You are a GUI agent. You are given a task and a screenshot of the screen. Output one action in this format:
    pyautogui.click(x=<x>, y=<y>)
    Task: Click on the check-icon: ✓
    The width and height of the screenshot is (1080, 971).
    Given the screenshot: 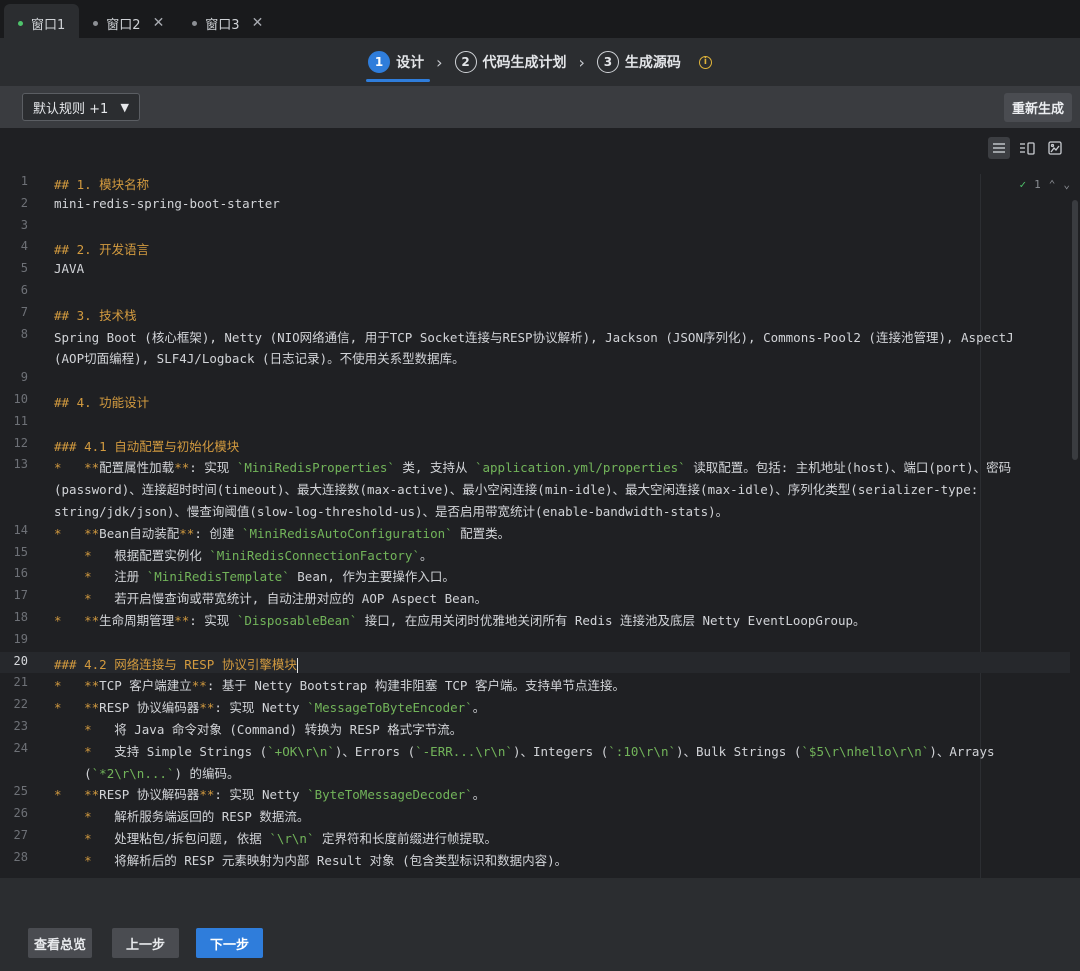 What is the action you would take?
    pyautogui.click(x=1023, y=184)
    